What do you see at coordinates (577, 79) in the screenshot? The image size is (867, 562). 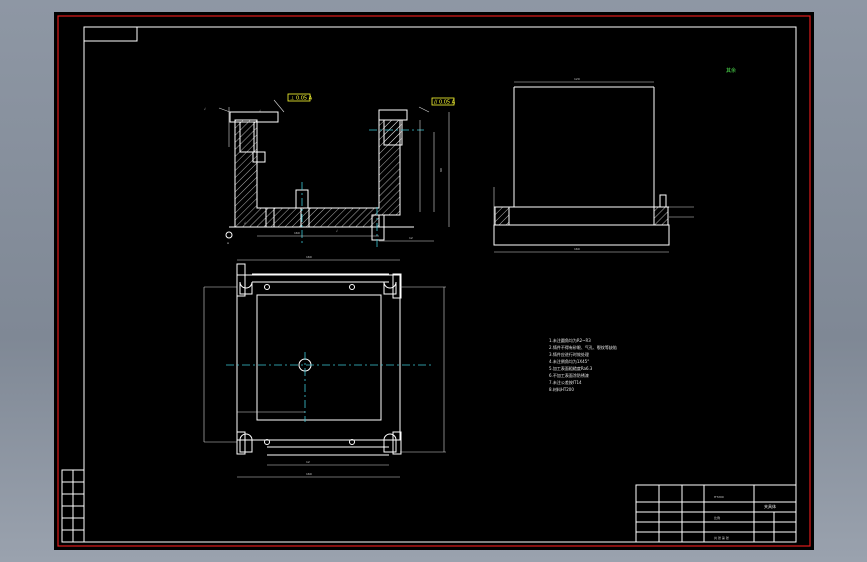 I see `svg-text: 120` at bounding box center [577, 79].